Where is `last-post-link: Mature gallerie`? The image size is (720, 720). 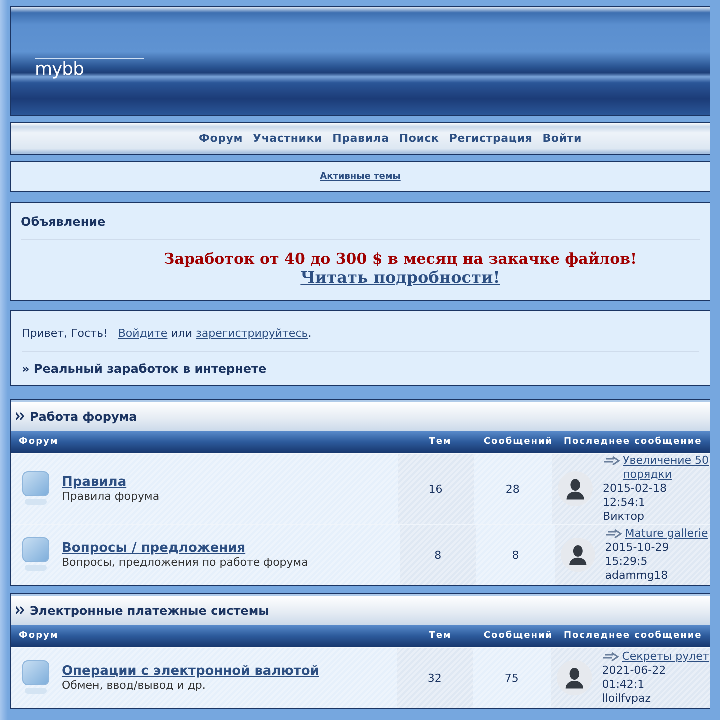 last-post-link: Mature gallerie is located at coordinates (666, 534).